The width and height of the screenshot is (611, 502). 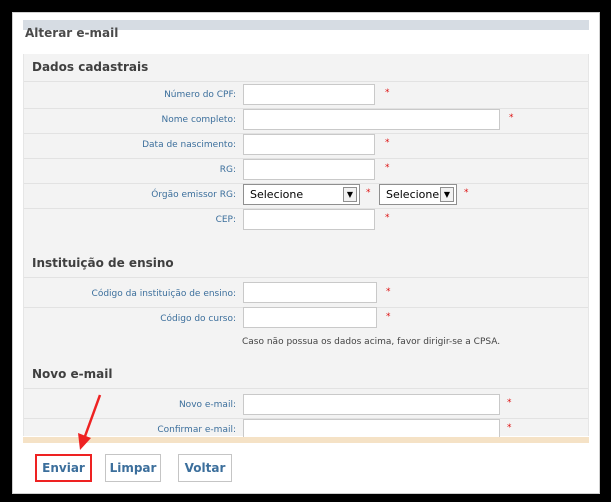 I want to click on submit-button: Enviar, so click(x=63, y=468).